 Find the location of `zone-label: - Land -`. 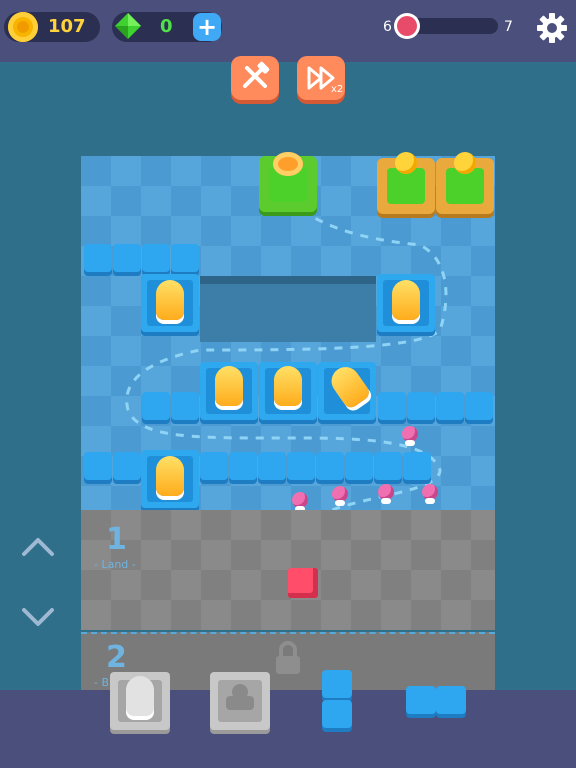

zone-label: - Land - is located at coordinates (115, 564).